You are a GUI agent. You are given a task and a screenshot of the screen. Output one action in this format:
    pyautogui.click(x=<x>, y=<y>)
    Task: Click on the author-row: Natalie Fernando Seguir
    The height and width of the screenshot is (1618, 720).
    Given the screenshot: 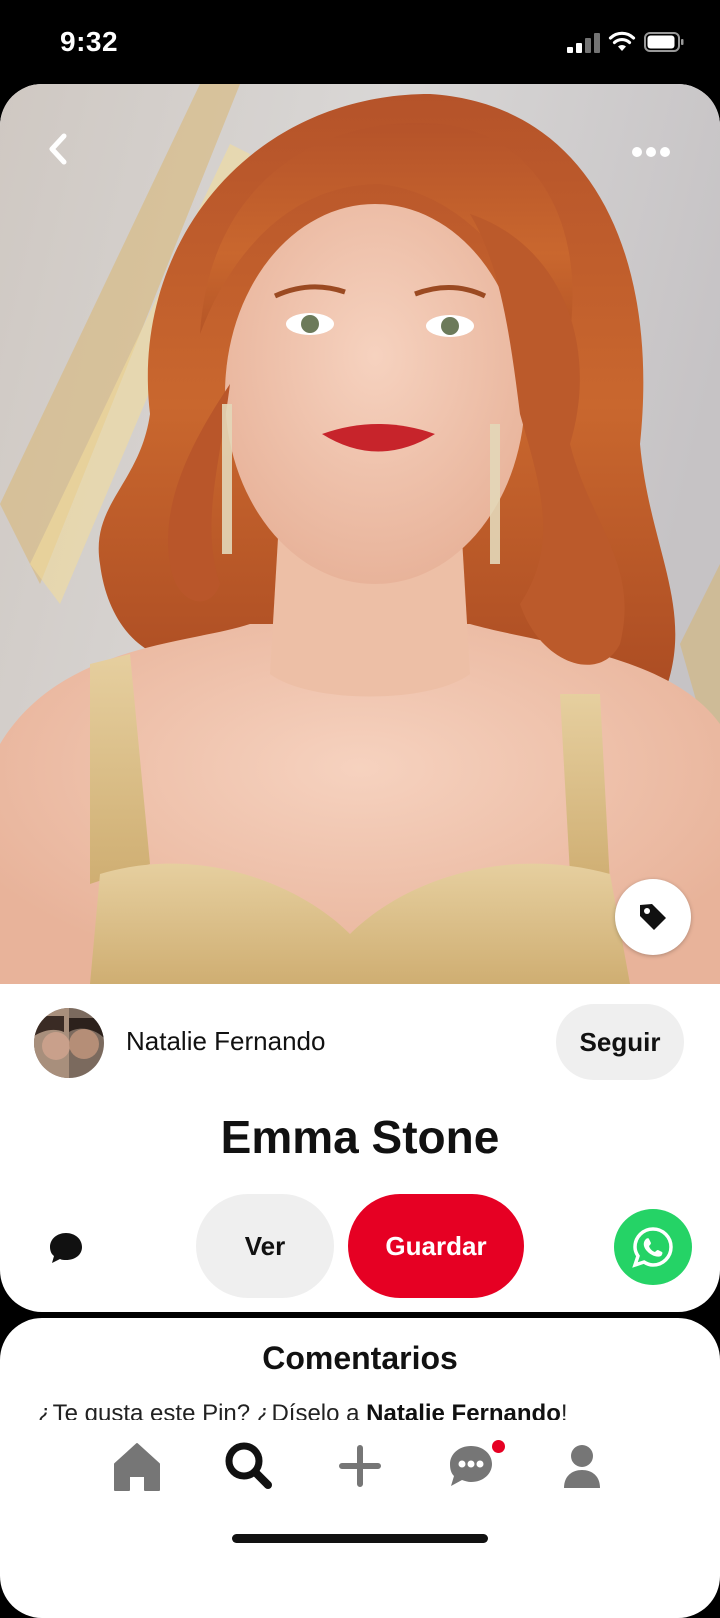 What is the action you would take?
    pyautogui.click(x=360, y=1044)
    